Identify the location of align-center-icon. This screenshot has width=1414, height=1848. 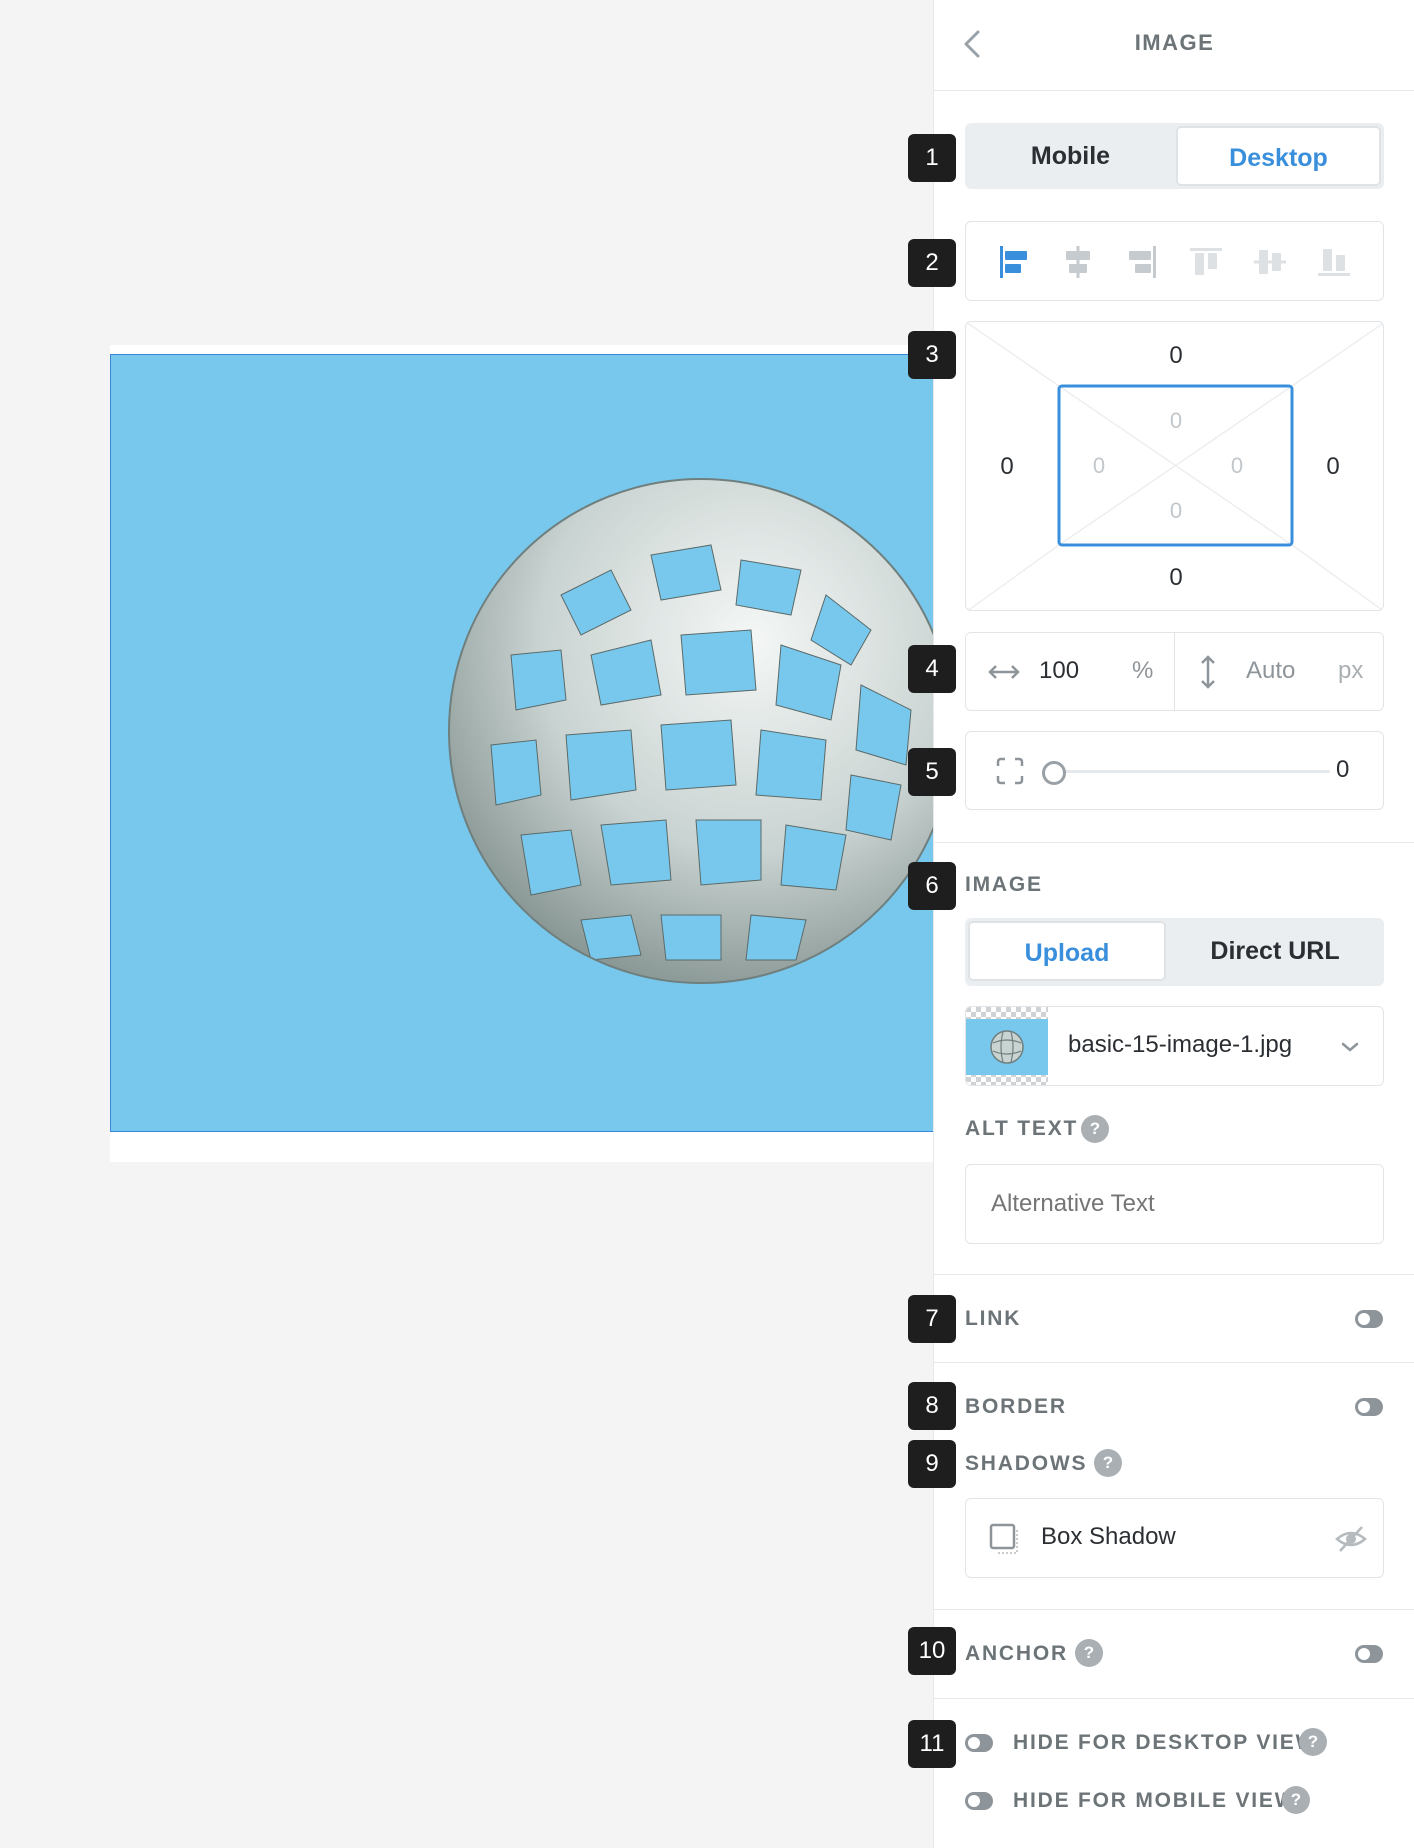
(1078, 262).